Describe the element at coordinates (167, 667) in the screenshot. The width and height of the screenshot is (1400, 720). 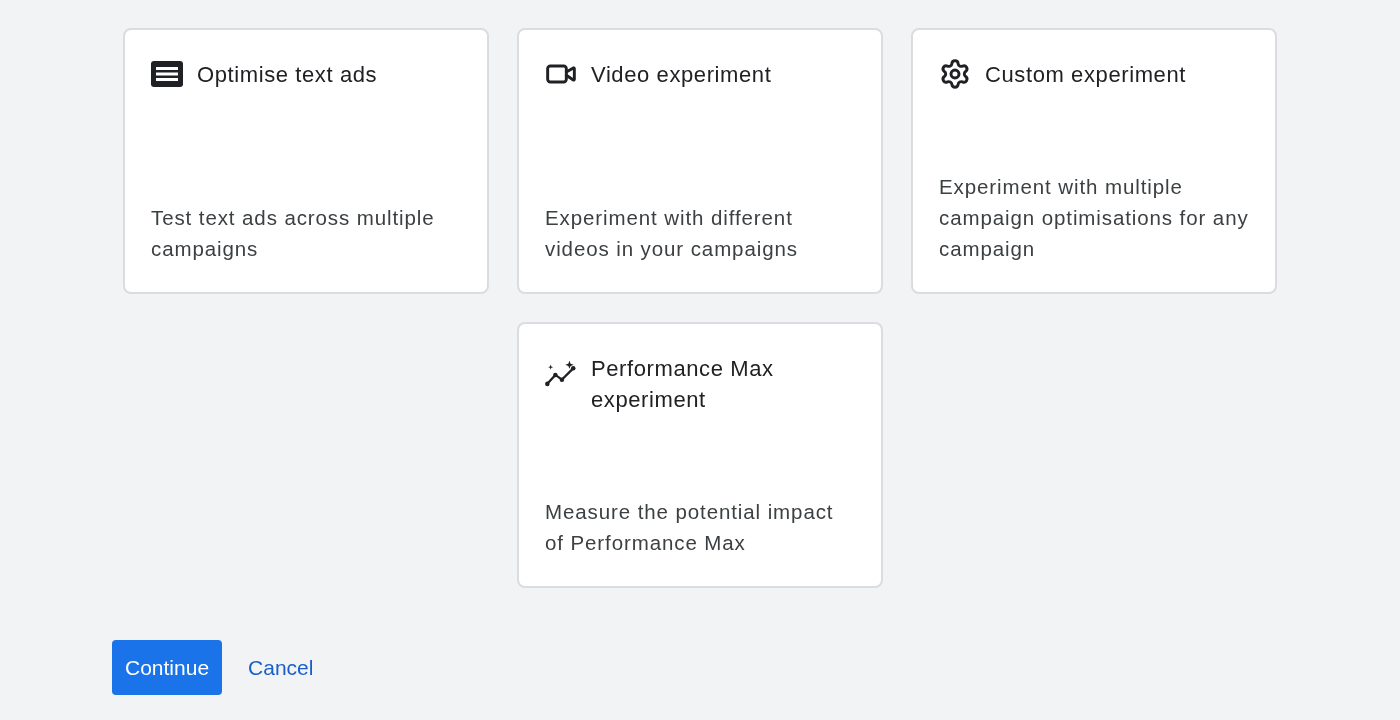
I see `continue-button: Continue` at that location.